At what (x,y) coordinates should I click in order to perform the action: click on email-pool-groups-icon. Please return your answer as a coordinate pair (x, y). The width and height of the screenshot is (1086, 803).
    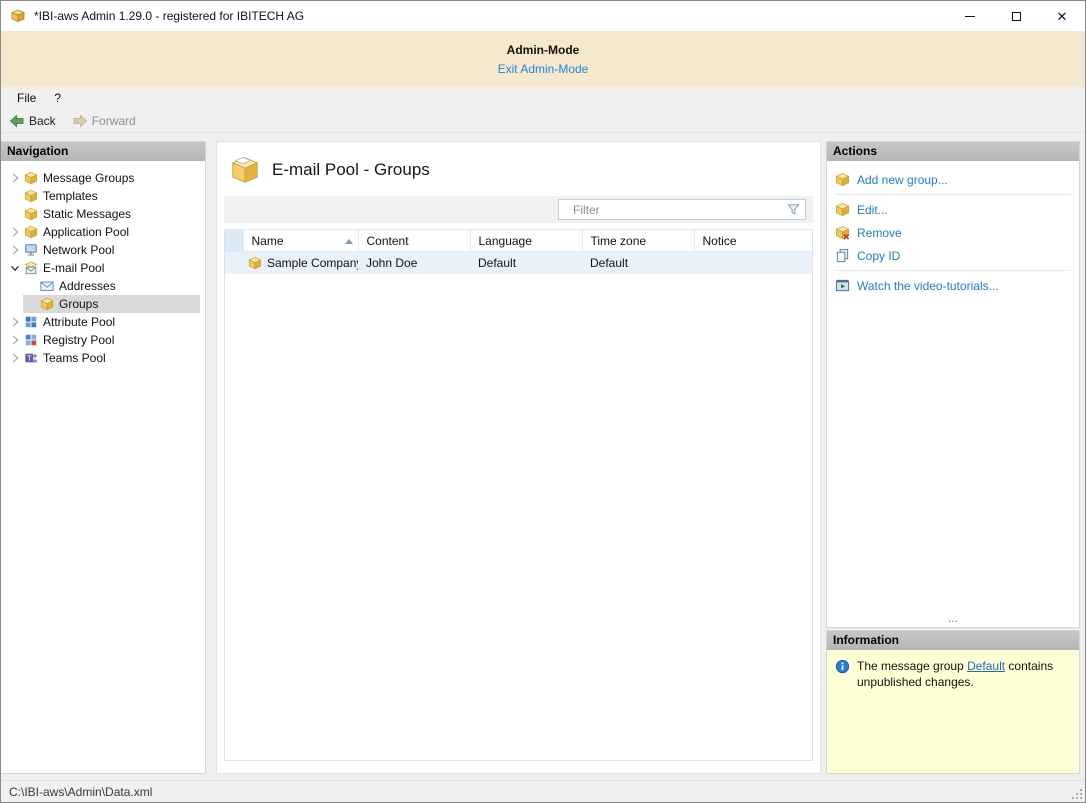
    Looking at the image, I should click on (245, 170).